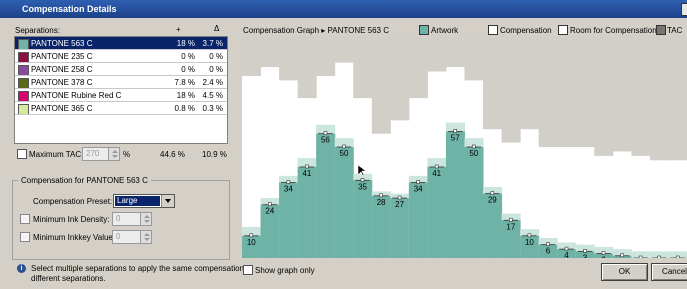 This screenshot has height=289, width=687. I want to click on min-inkkey-checkbox, so click(25, 237).